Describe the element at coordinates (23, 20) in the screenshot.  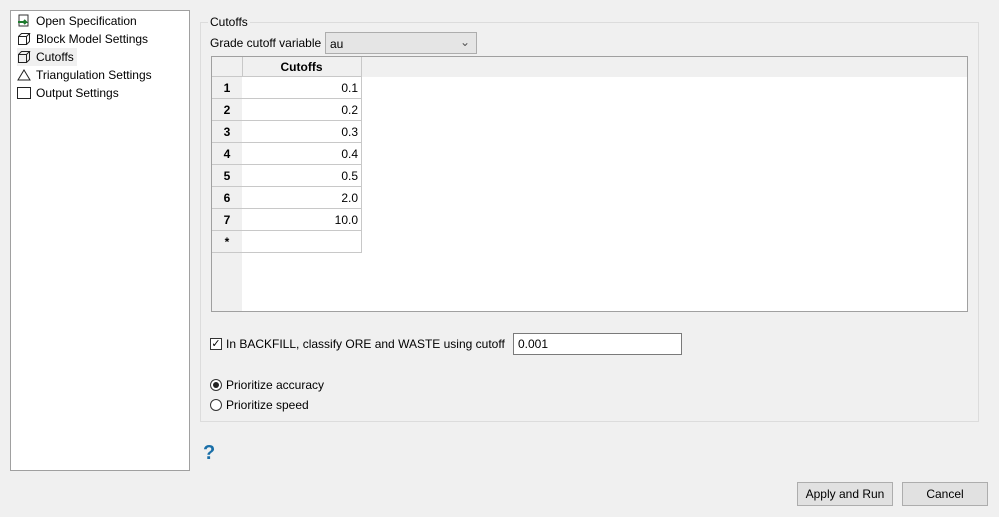
I see `open-spec-icon` at that location.